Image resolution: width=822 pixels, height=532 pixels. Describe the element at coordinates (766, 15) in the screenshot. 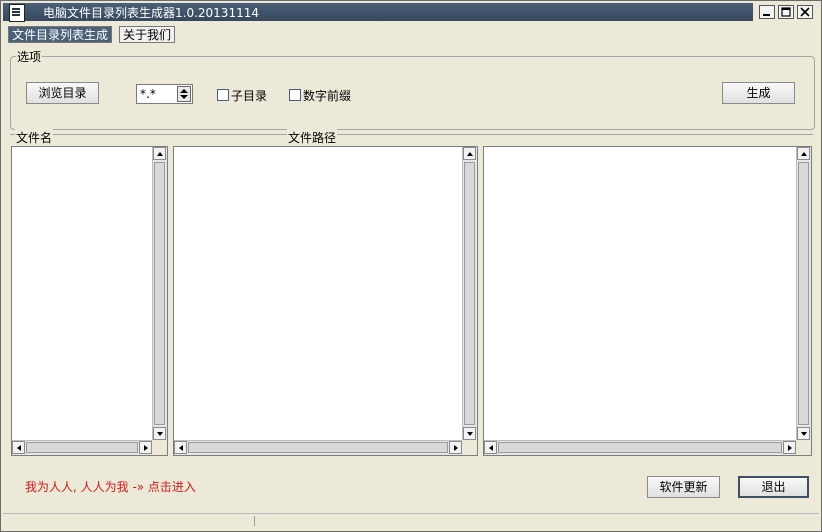

I see `minimize-icon` at that location.